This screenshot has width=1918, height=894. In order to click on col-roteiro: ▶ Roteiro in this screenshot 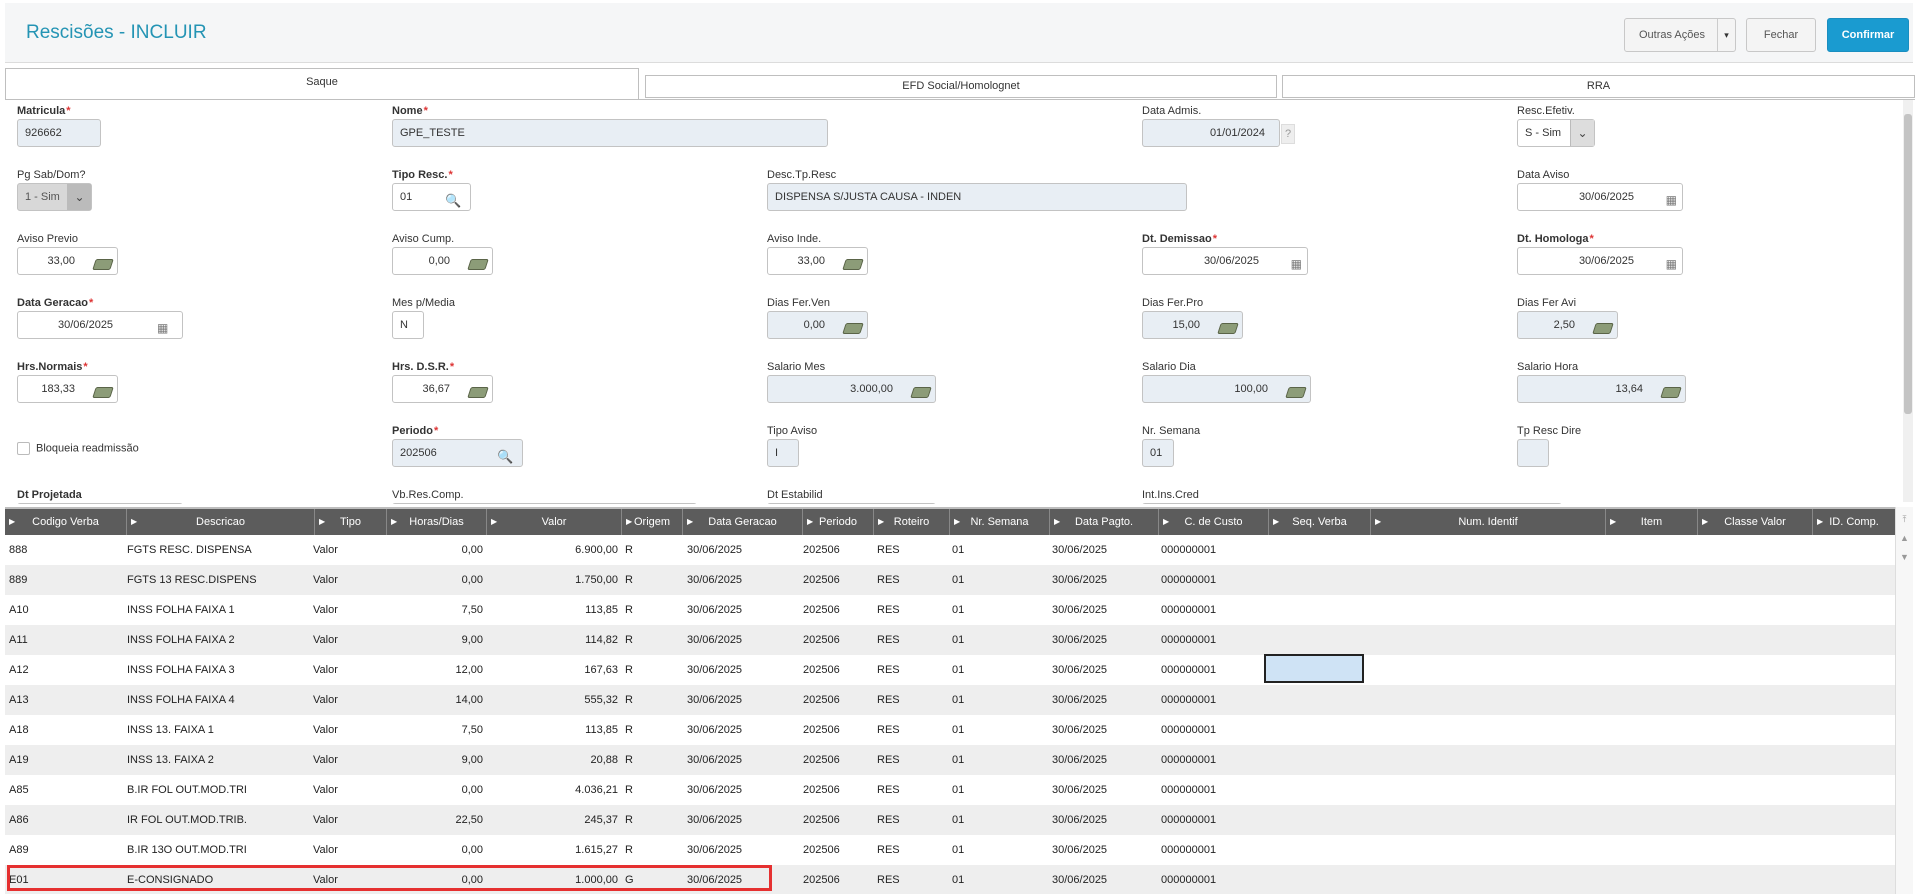, I will do `click(912, 522)`.